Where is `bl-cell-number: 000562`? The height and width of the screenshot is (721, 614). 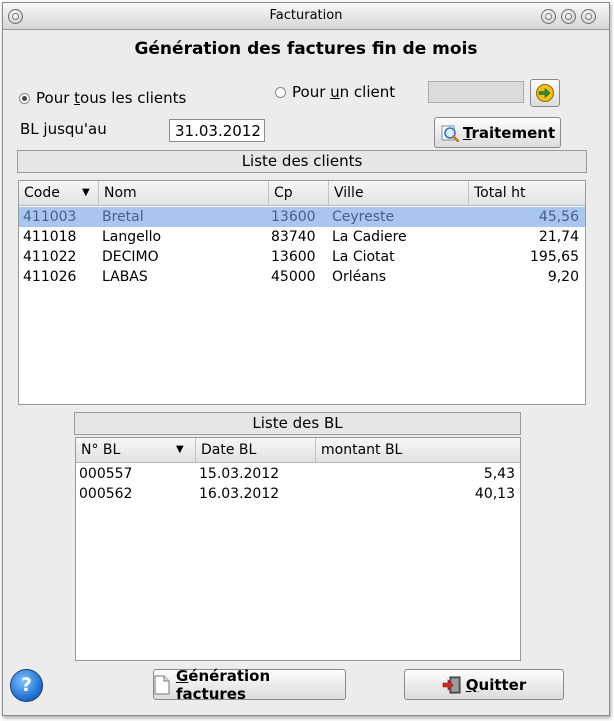 bl-cell-number: 000562 is located at coordinates (106, 494).